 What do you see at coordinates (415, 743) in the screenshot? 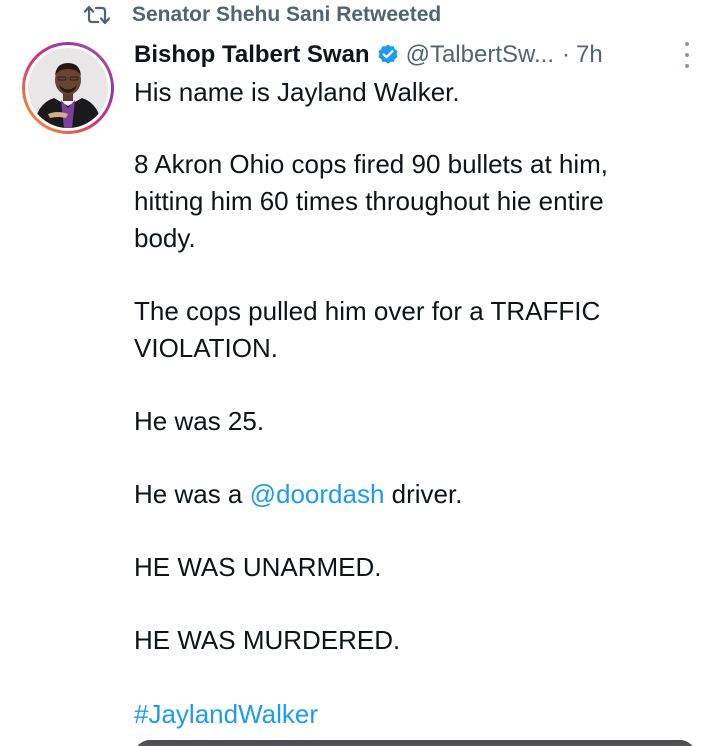
I see `media-preview` at bounding box center [415, 743].